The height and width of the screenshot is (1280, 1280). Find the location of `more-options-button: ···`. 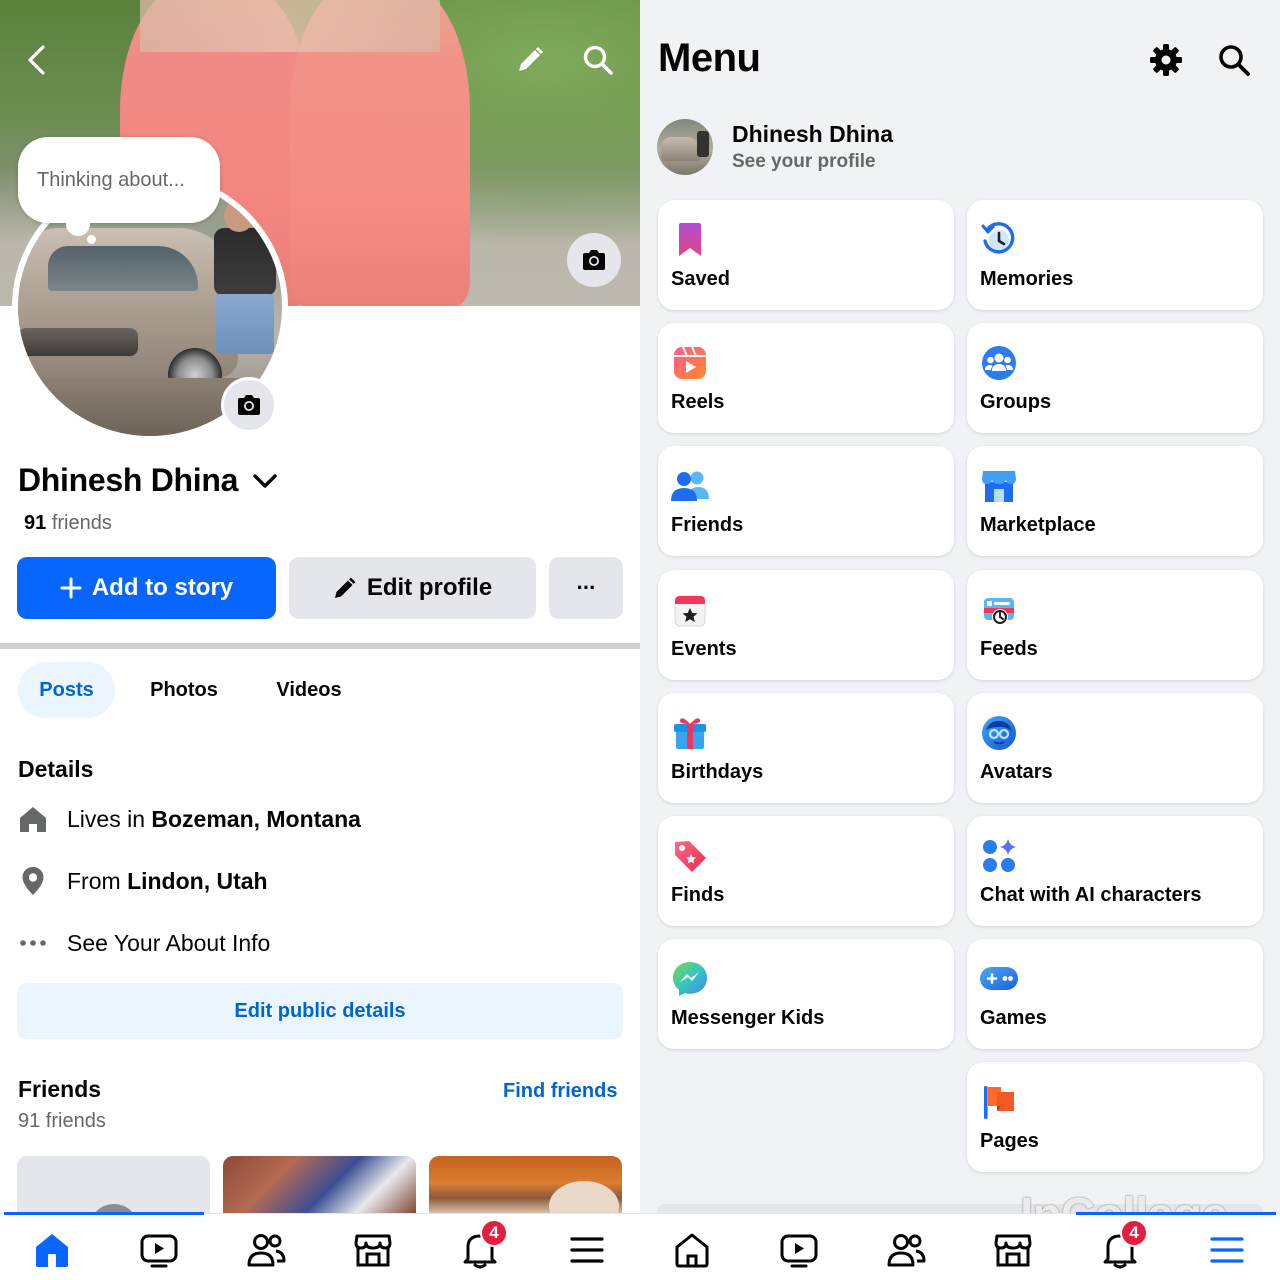

more-options-button: ··· is located at coordinates (586, 588).